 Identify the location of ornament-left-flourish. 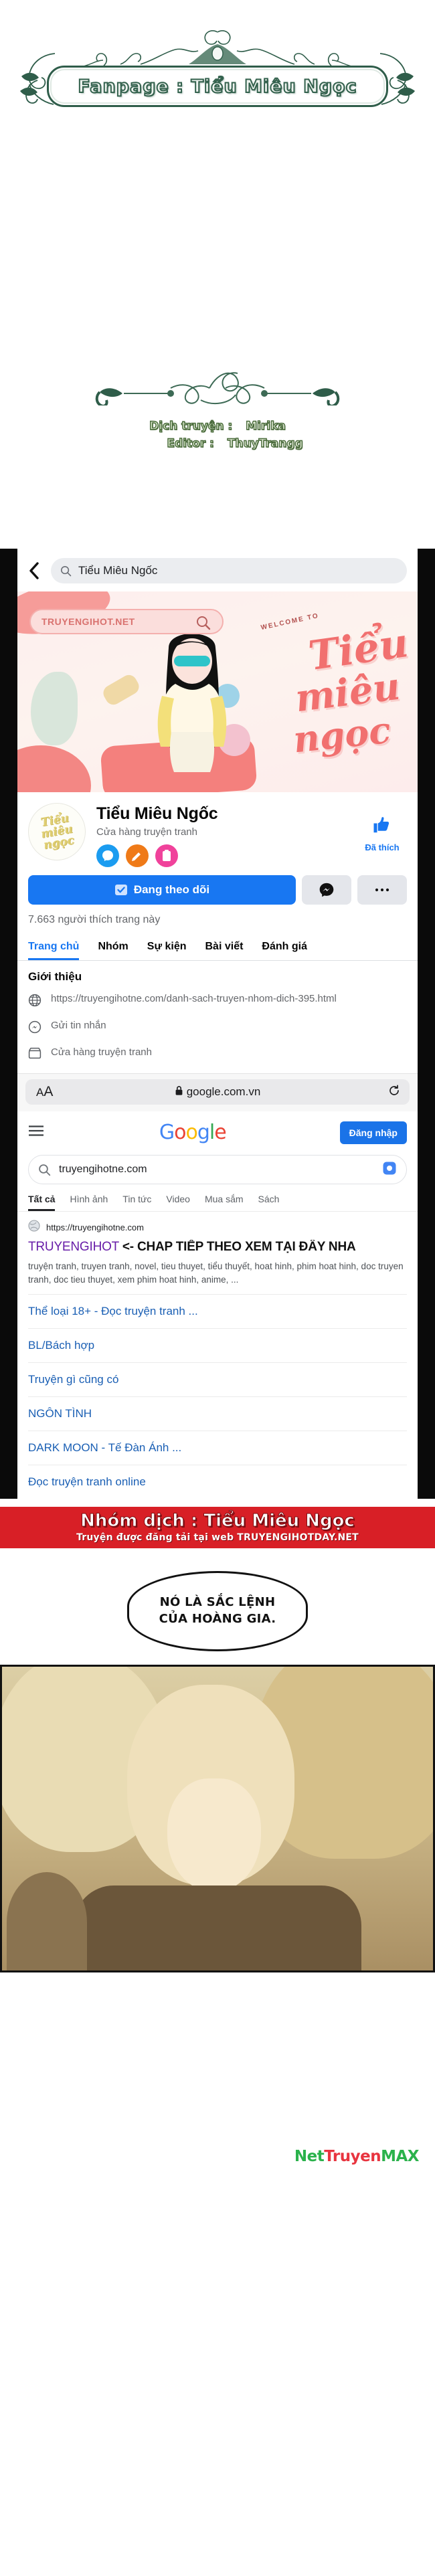
(38, 79).